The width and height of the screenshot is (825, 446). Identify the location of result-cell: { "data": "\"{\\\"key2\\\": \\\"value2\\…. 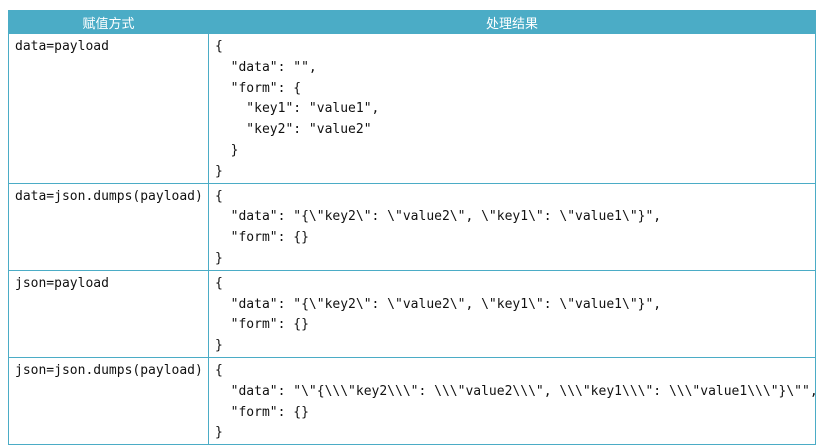
(512, 401).